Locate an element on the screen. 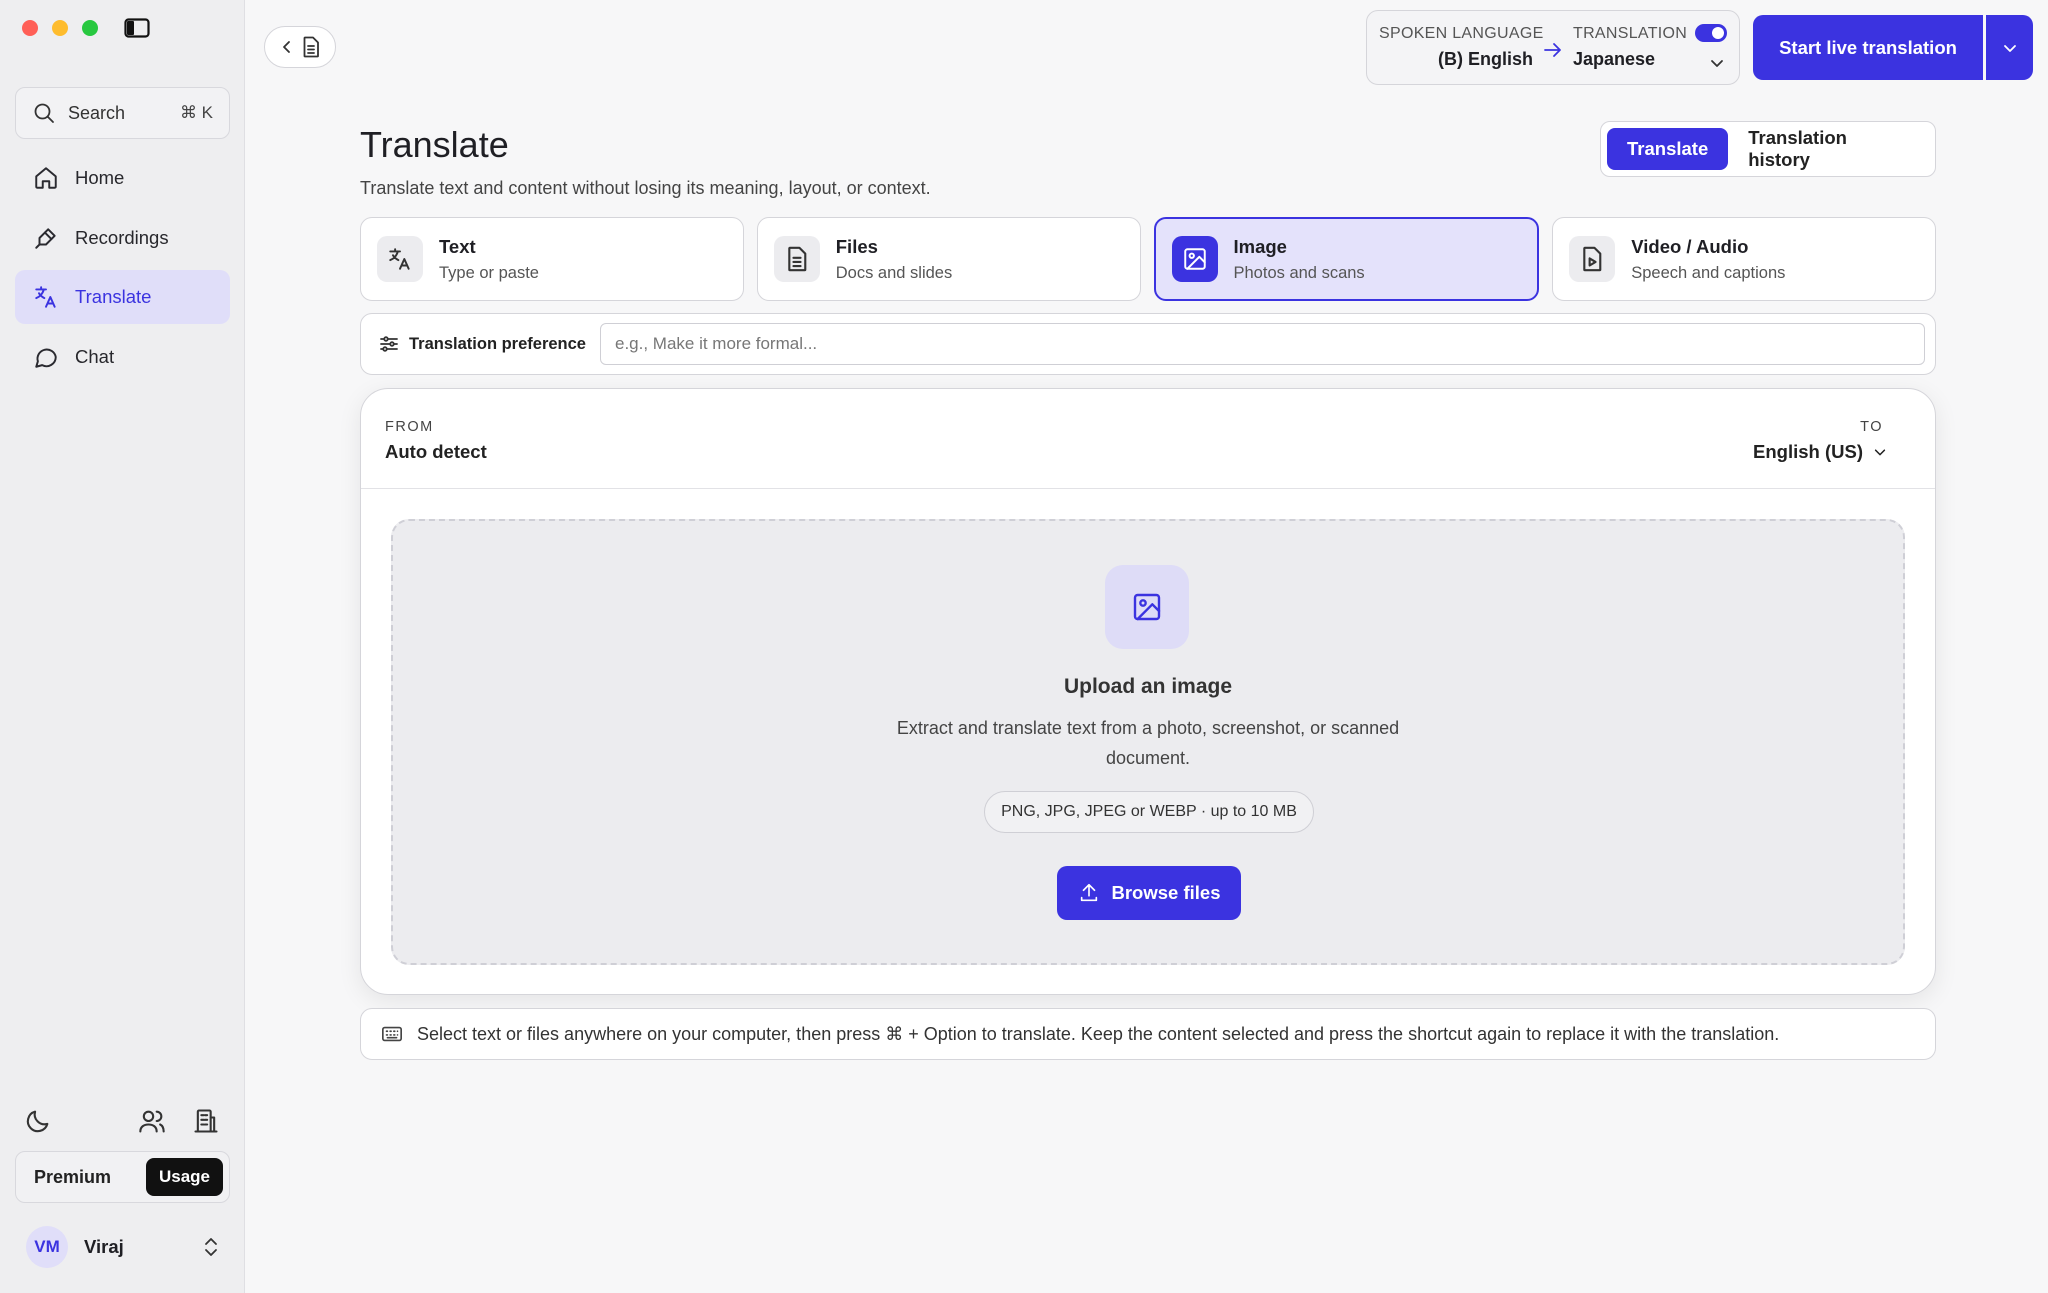  premium-label: Premium is located at coordinates (90, 1177).